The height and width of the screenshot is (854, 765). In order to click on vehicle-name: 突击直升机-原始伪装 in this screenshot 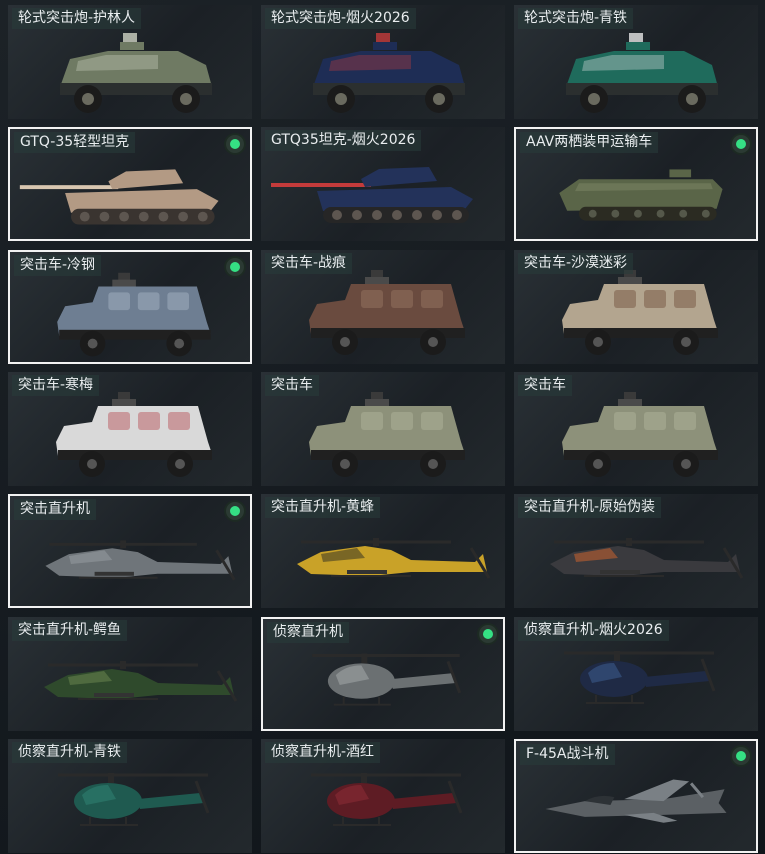, I will do `click(590, 507)`.